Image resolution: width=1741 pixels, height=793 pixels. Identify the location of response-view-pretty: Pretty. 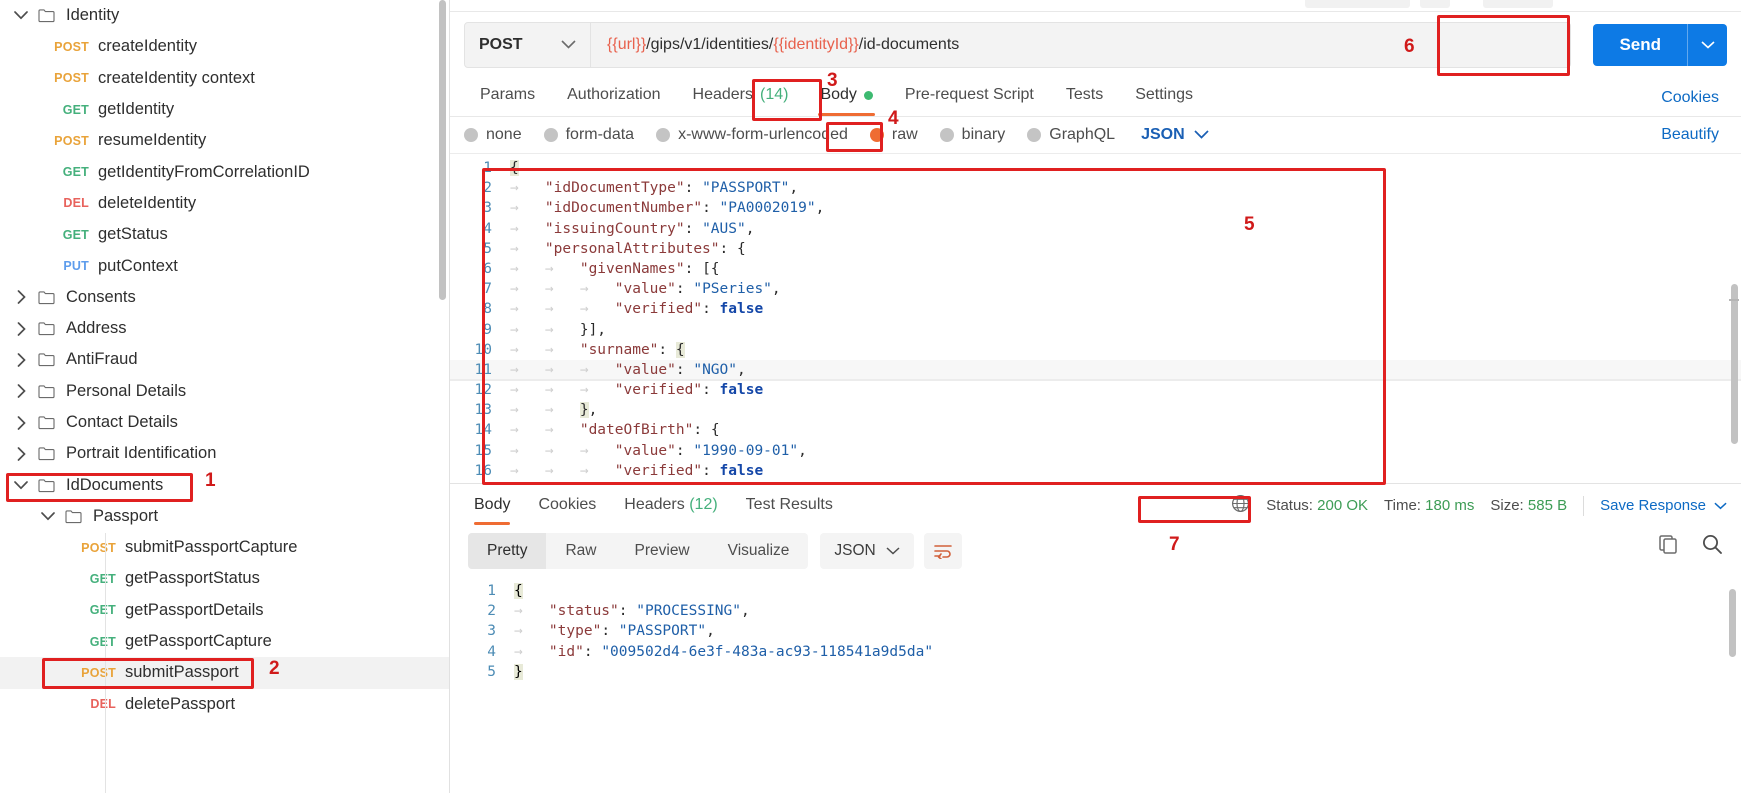
(507, 551).